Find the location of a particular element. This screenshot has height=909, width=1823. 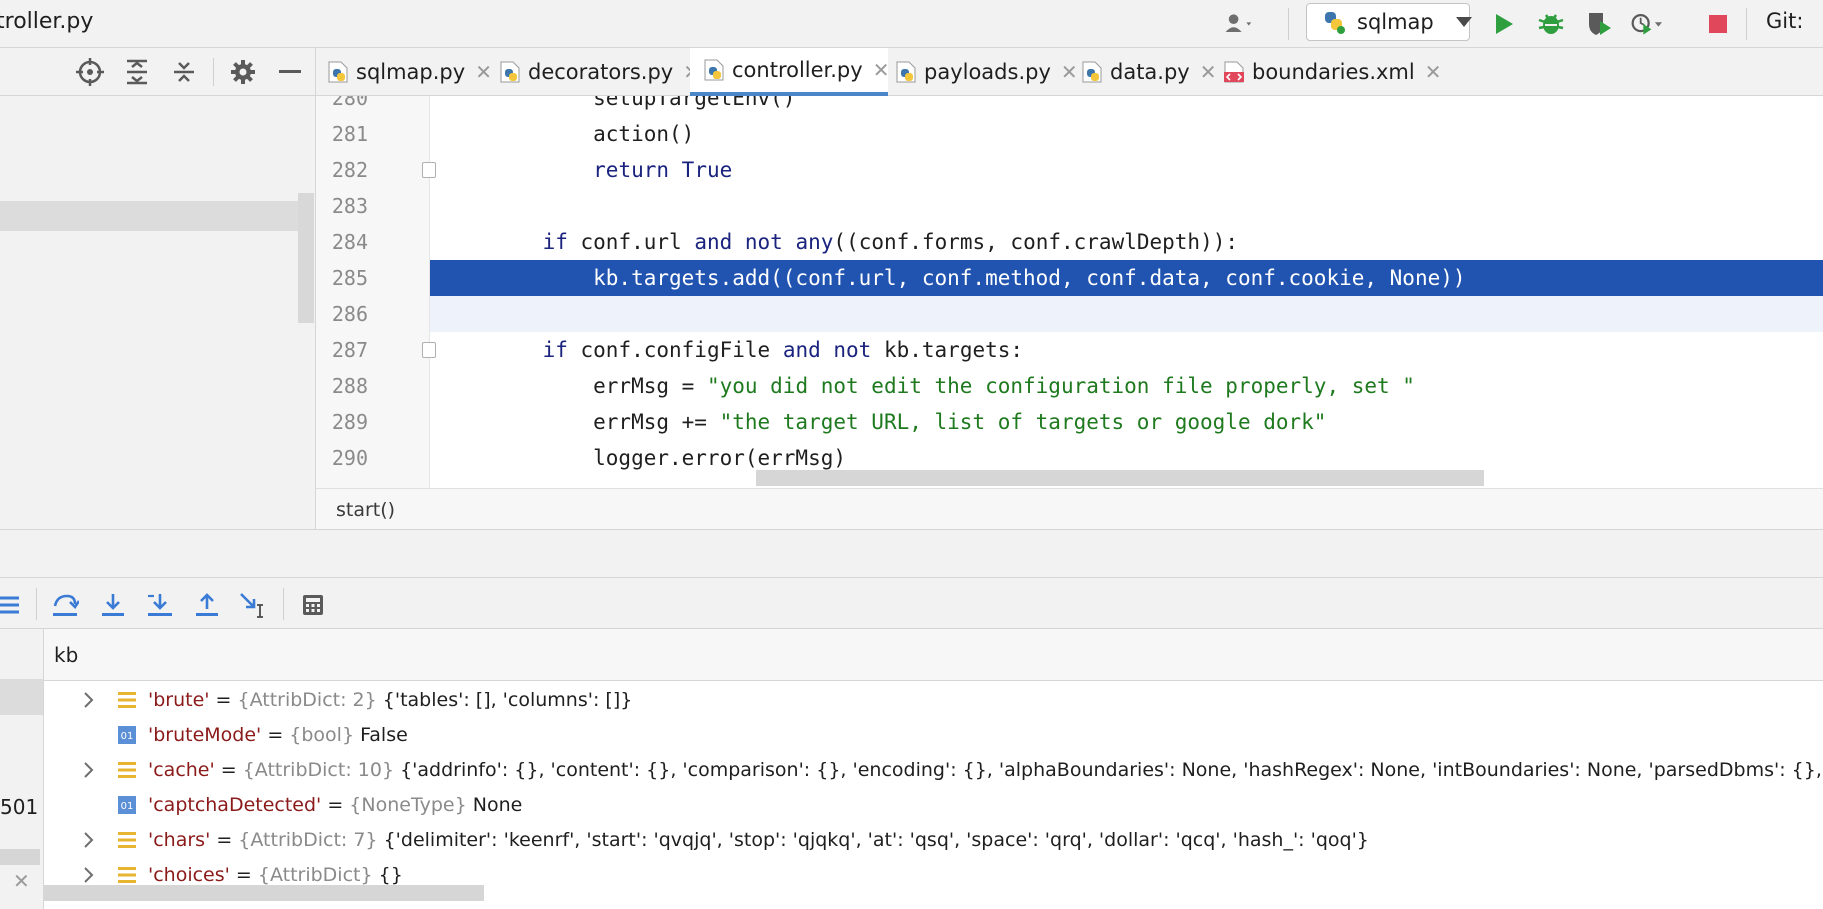

line-number: 285 is located at coordinates (349, 278).